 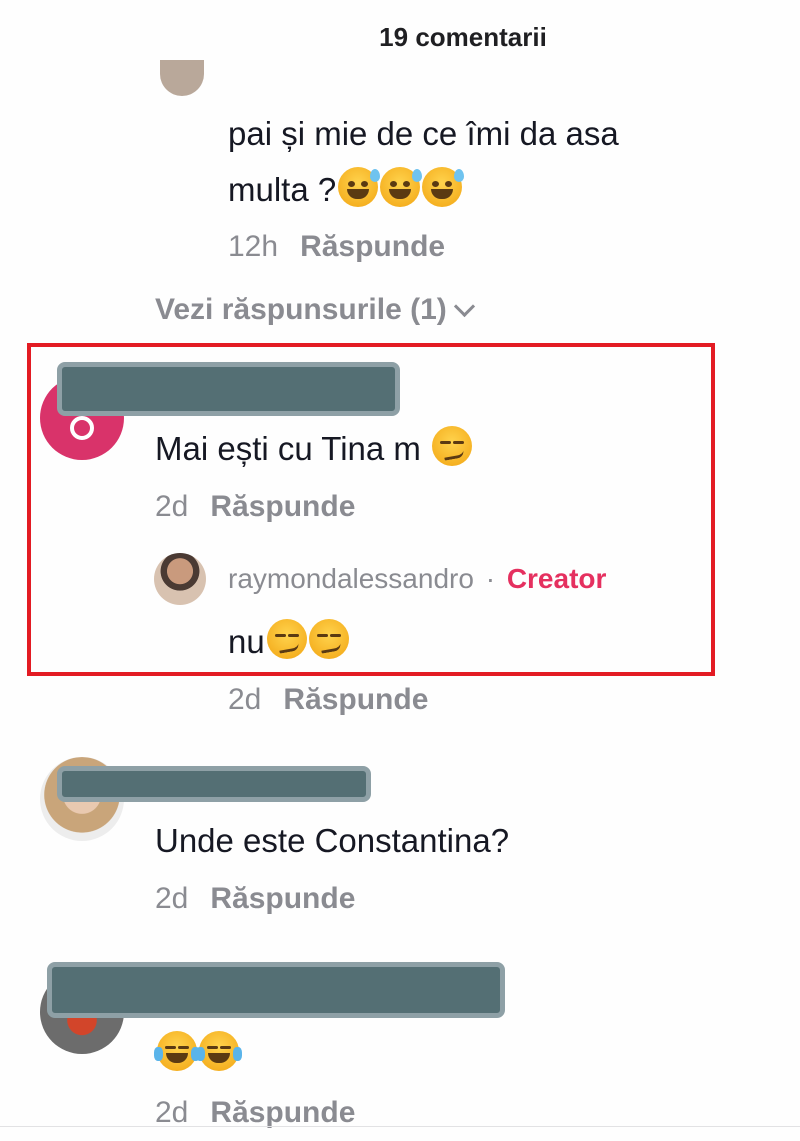 I want to click on comment-text, so click(x=198, y=1054).